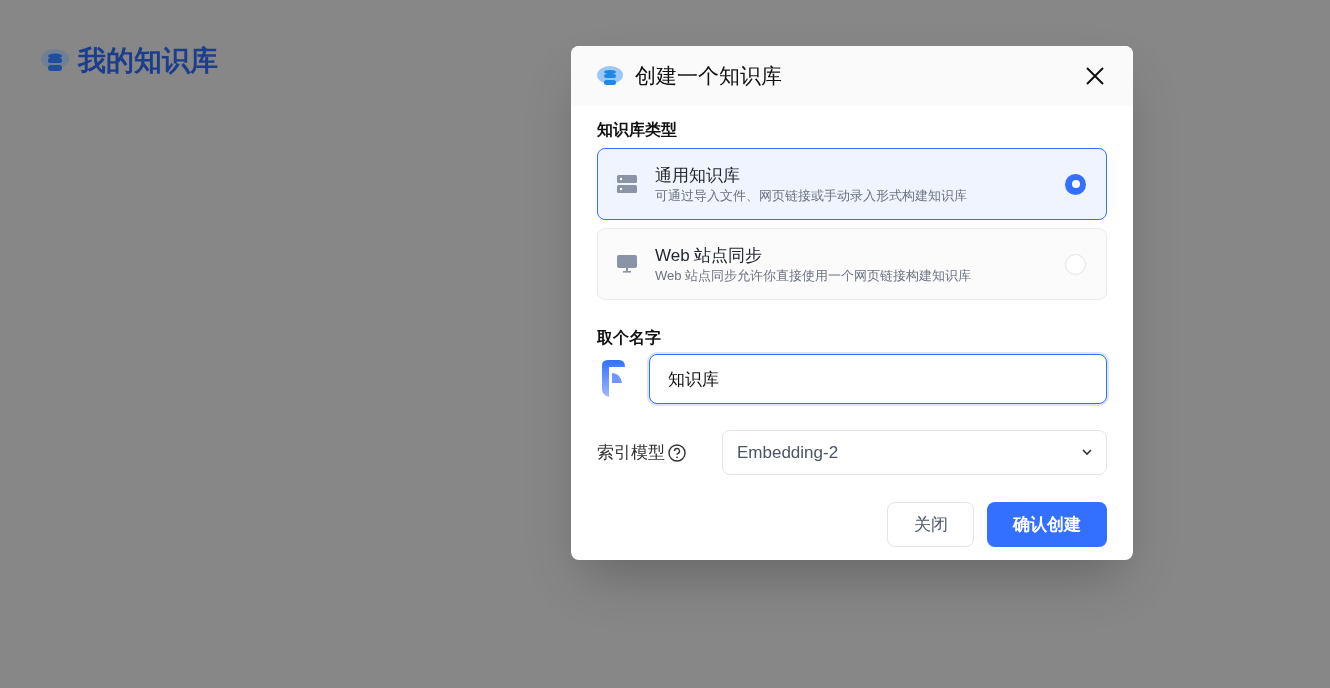  What do you see at coordinates (698, 175) in the screenshot?
I see `option-title: 通用知识库` at bounding box center [698, 175].